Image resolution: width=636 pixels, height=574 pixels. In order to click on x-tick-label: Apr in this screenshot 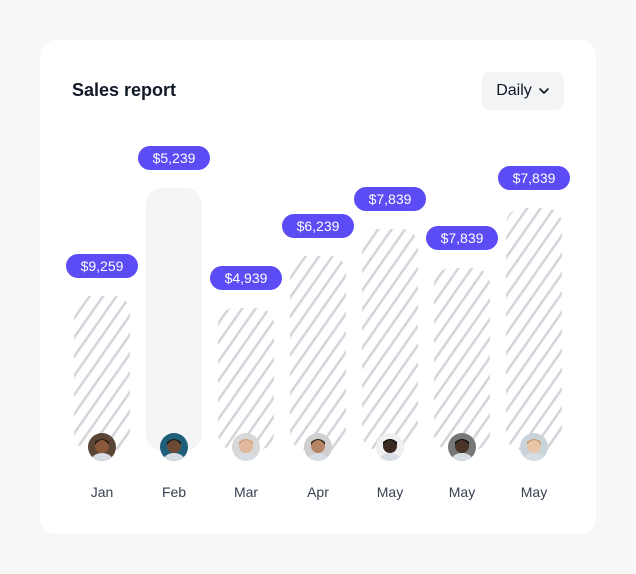, I will do `click(318, 492)`.